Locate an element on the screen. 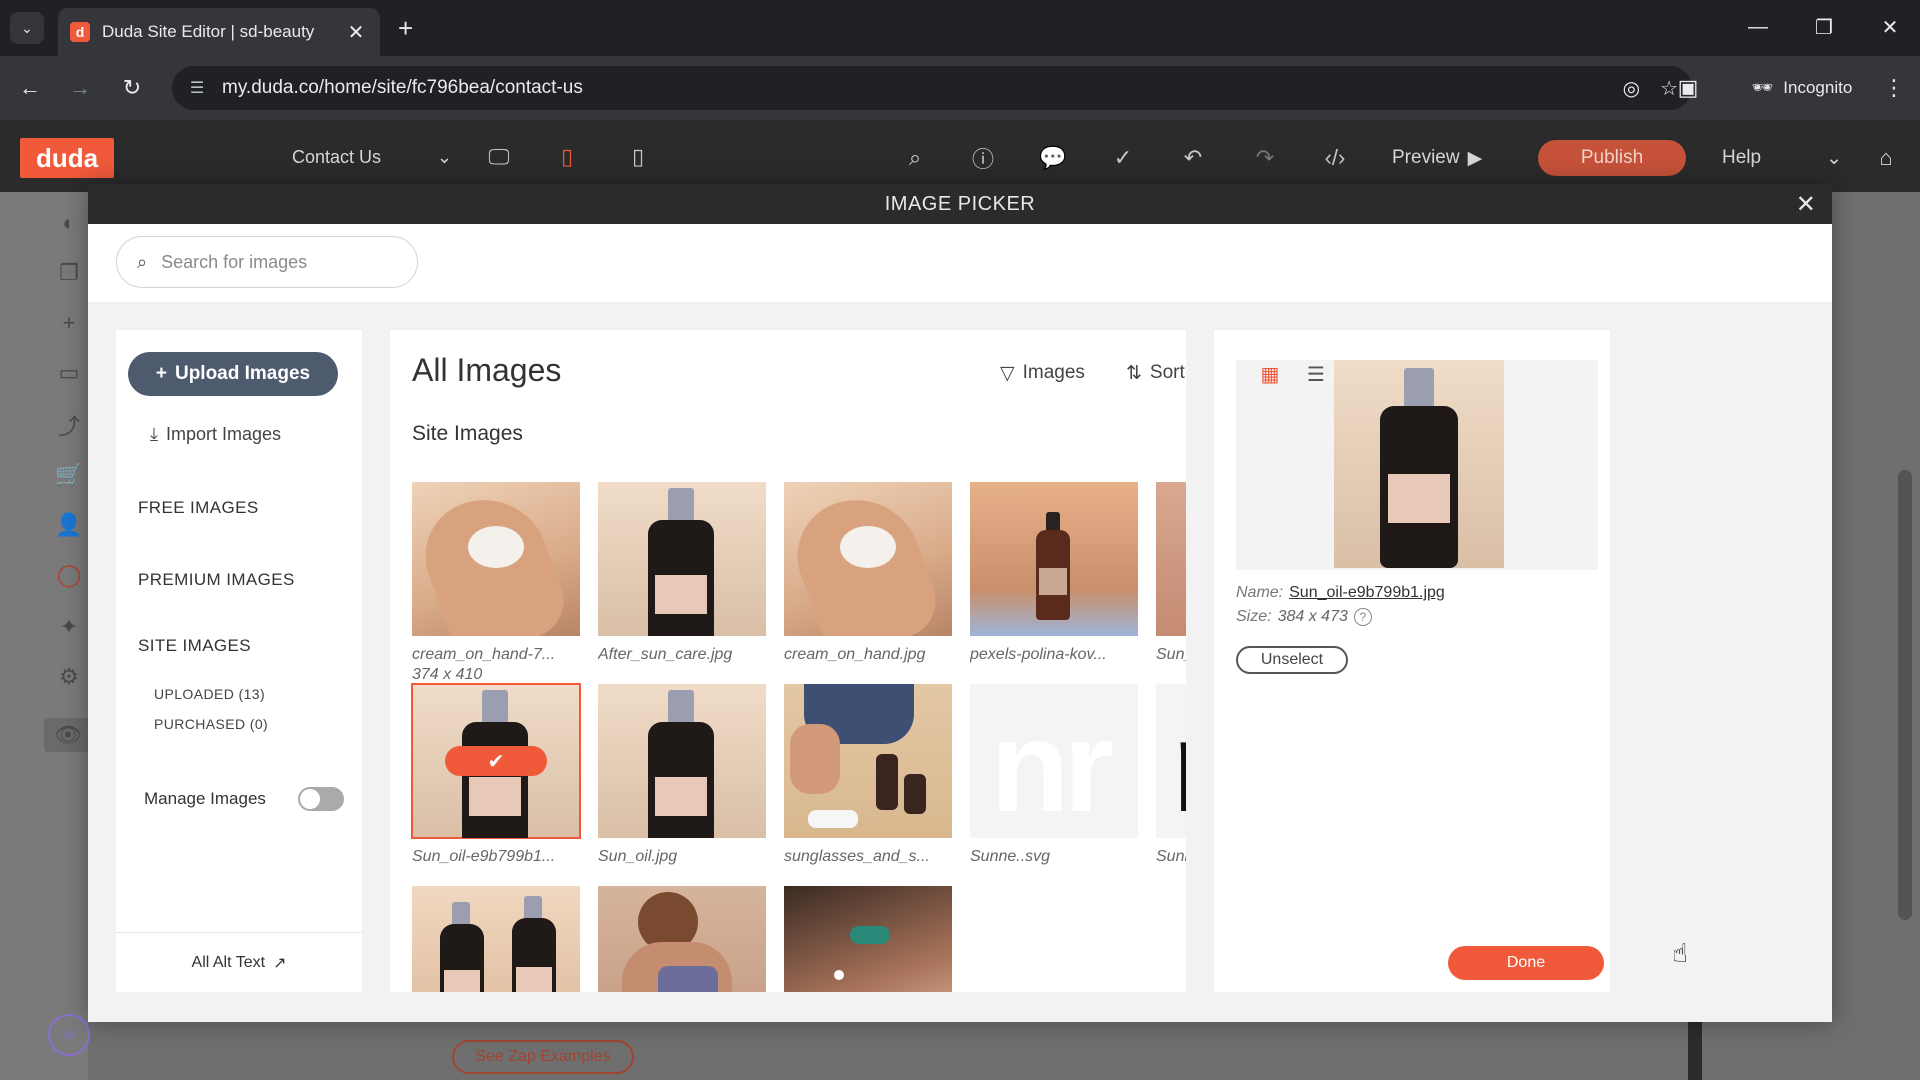 This screenshot has height=1080, width=1920. image-name: Sunne_black..svg is located at coordinates (1171, 856).